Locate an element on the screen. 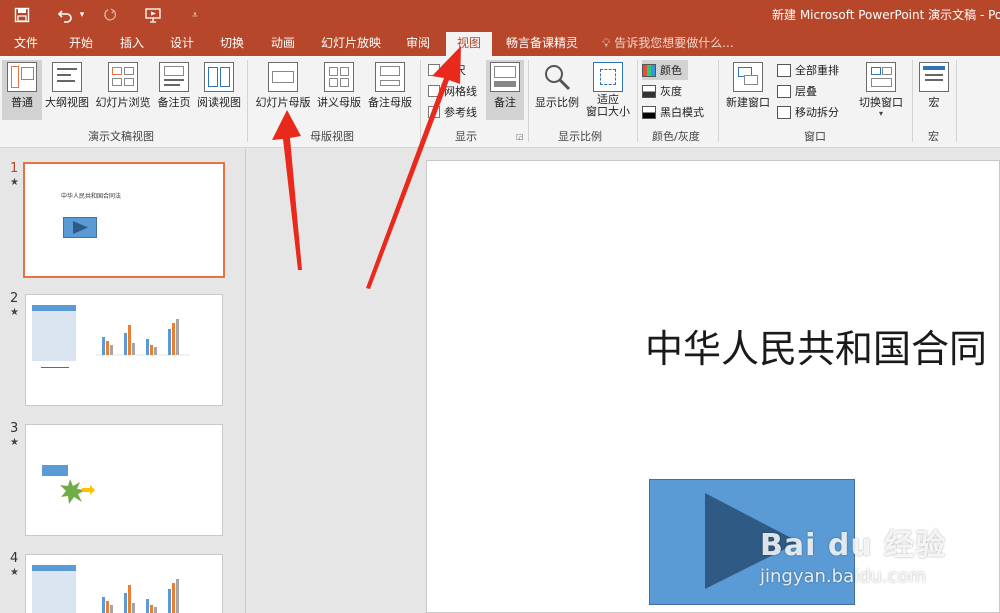  move-split-button: 移动拆分 is located at coordinates (808, 112).